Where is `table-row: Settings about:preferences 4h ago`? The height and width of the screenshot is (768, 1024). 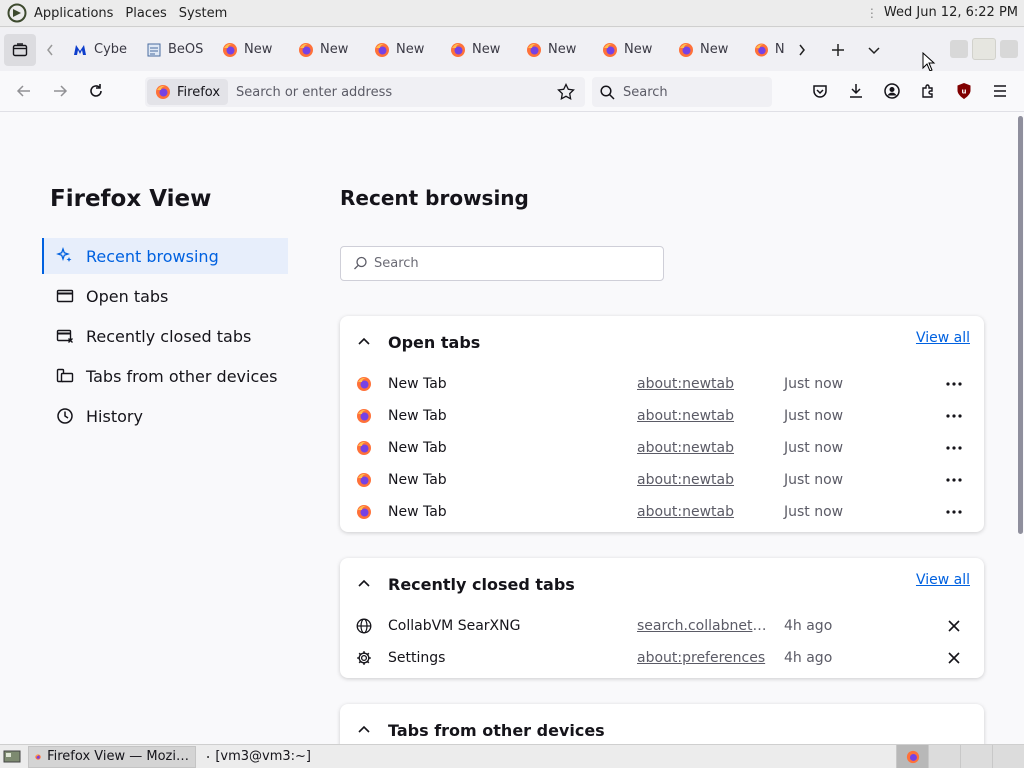
table-row: Settings about:preferences 4h ago is located at coordinates (662, 658).